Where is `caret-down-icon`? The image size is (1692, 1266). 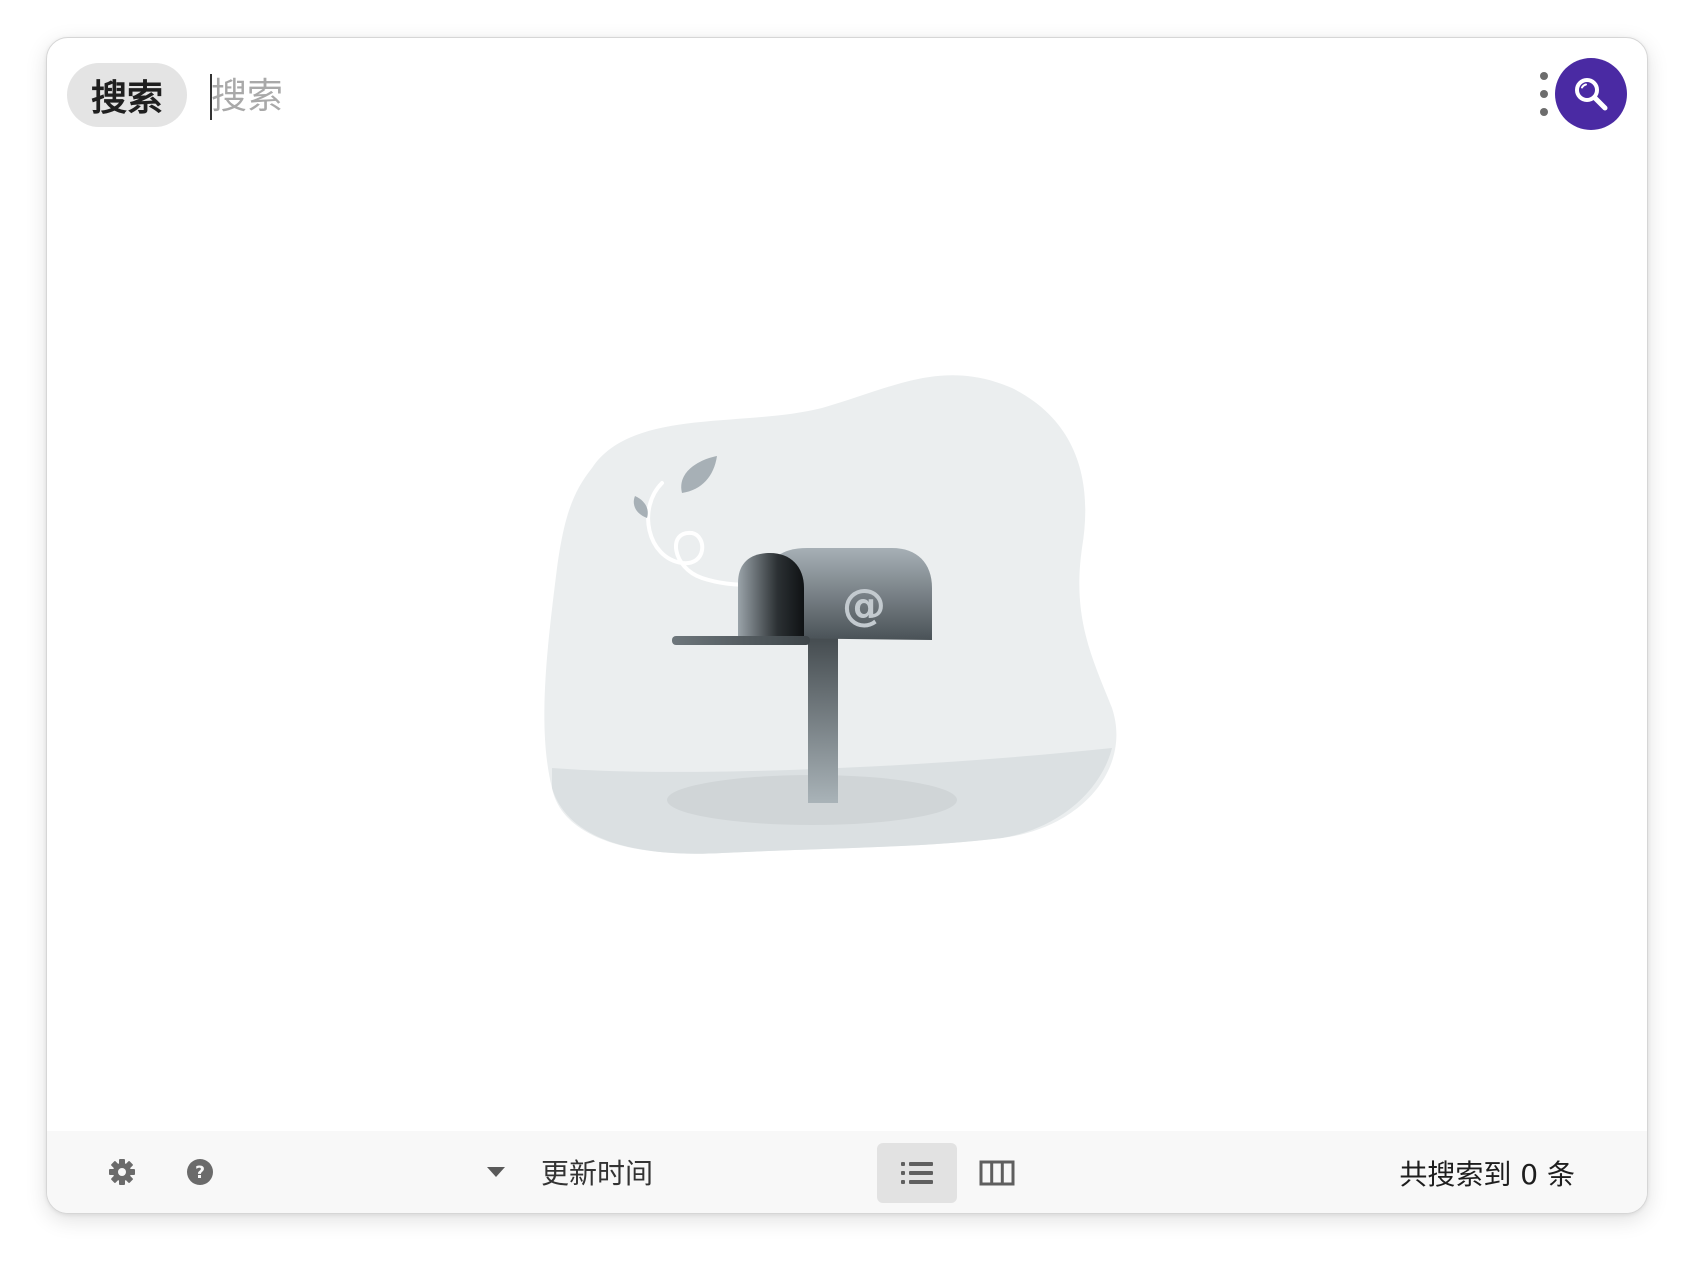 caret-down-icon is located at coordinates (496, 1172).